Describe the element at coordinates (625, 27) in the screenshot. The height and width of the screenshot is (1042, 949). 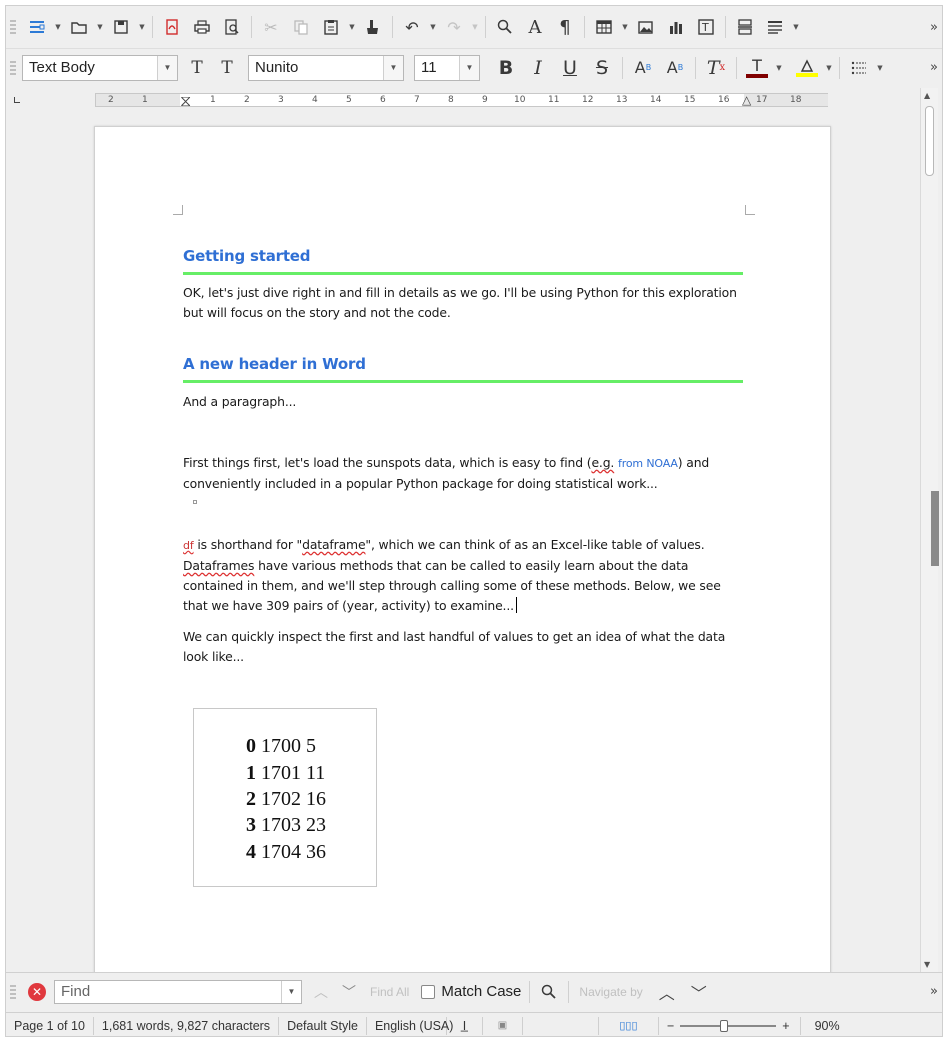
I see `table-dropdown-arrow: ▼` at that location.